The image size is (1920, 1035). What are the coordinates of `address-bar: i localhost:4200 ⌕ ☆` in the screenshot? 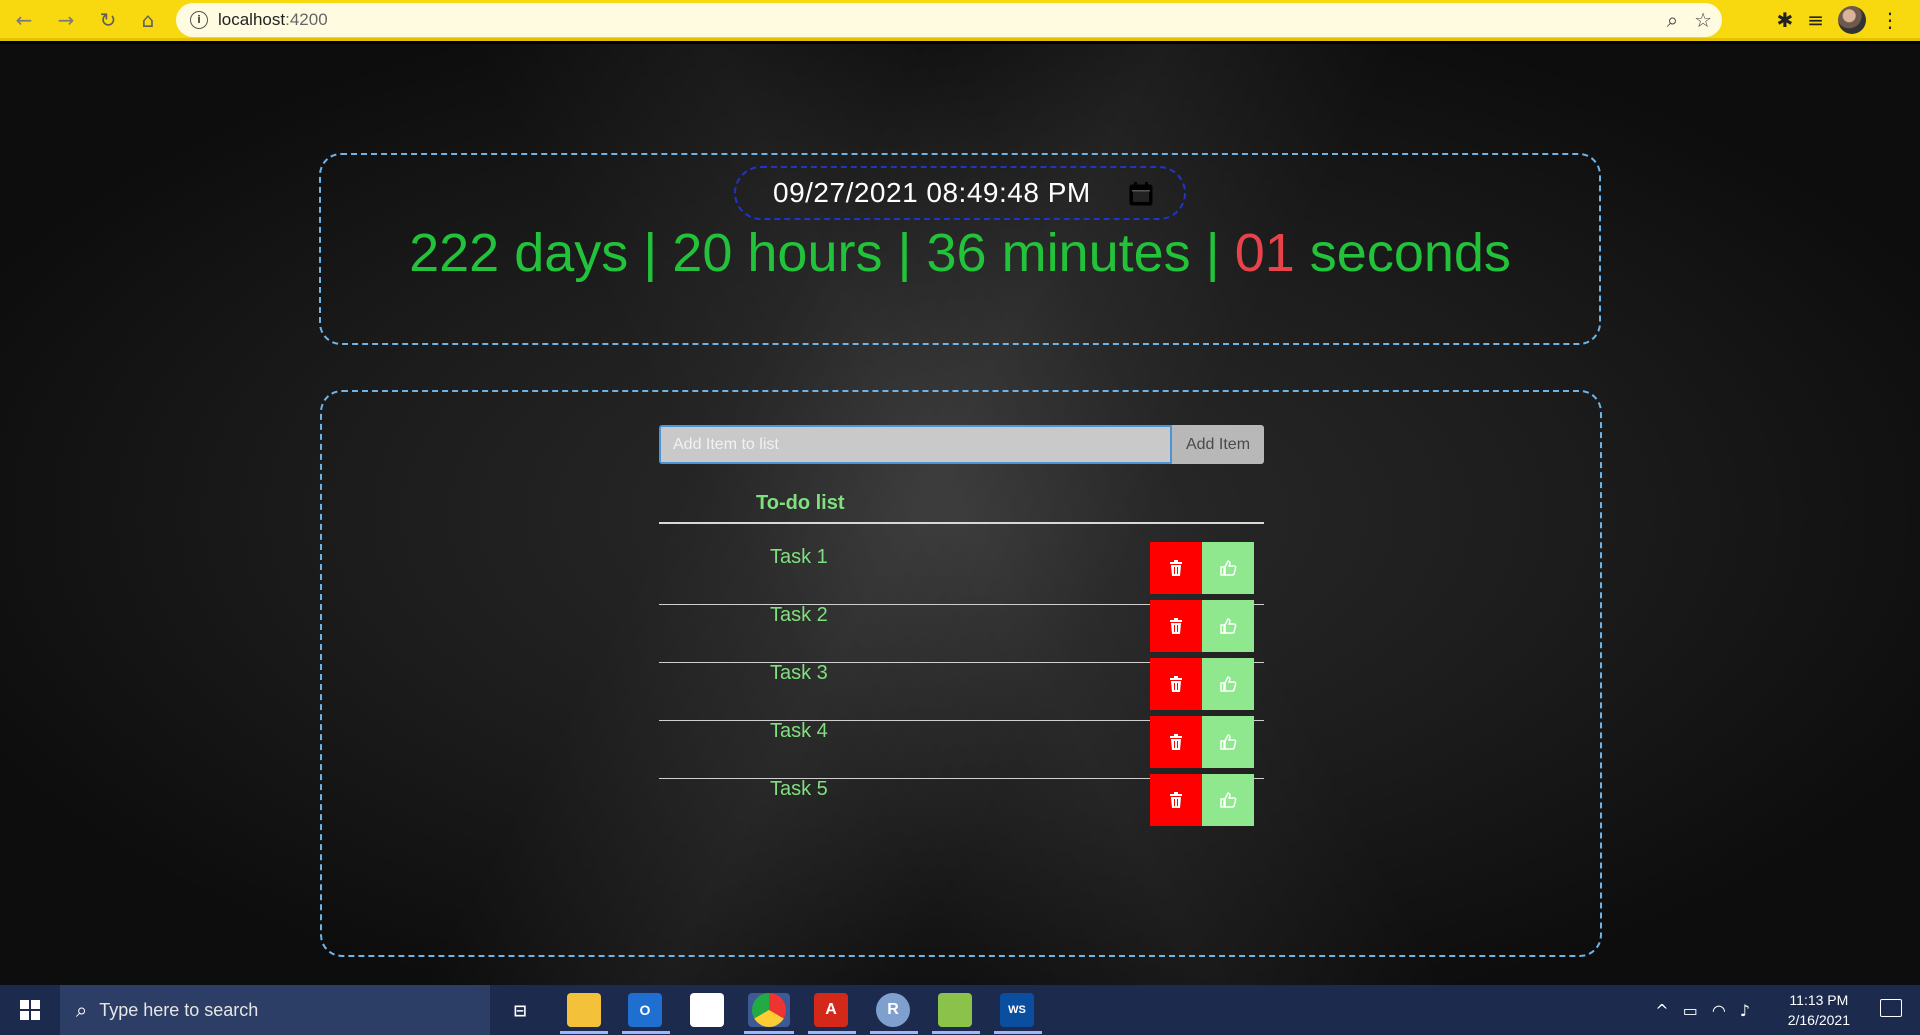 It's located at (949, 20).